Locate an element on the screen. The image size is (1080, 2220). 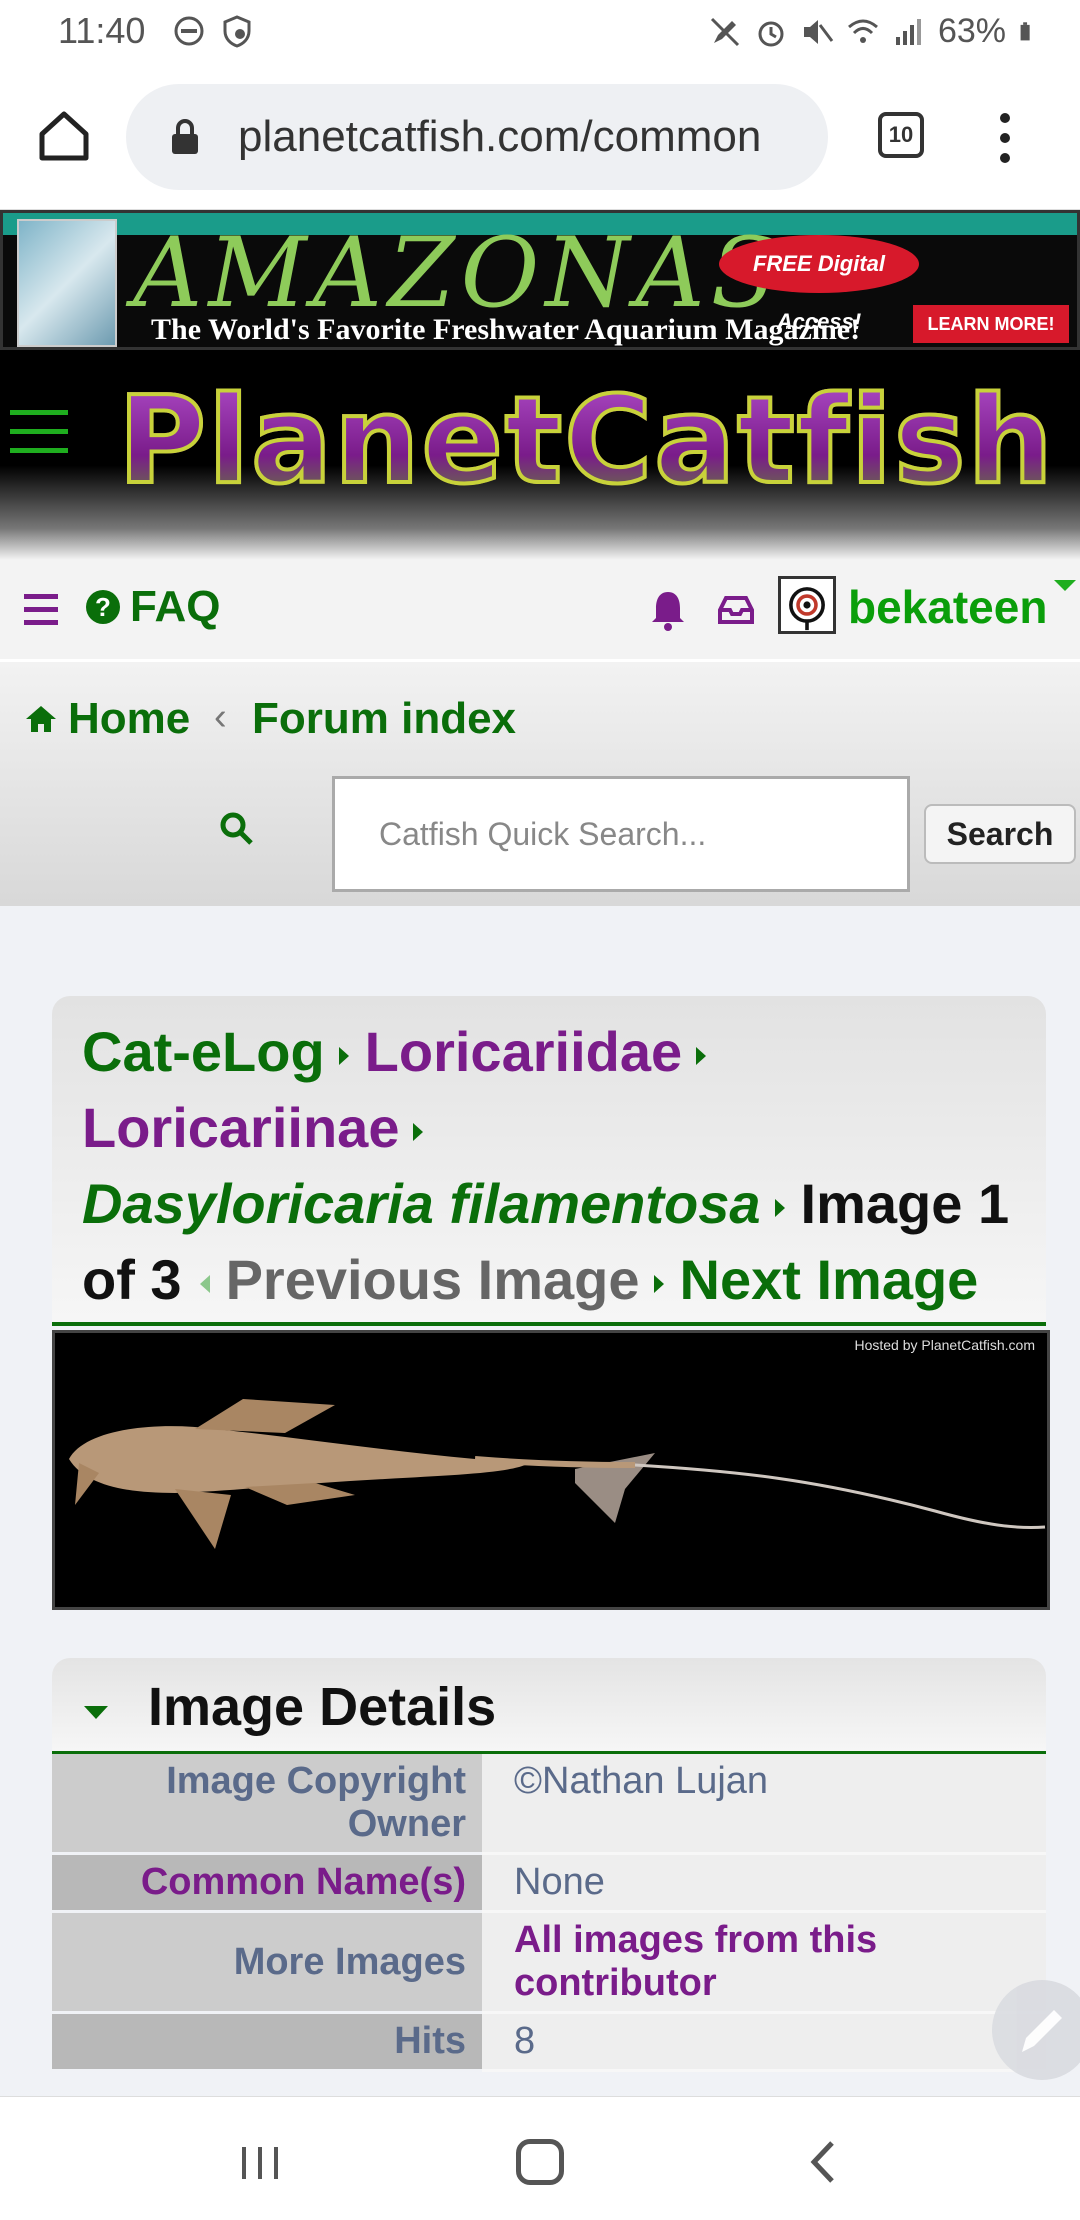
status-icons-right: 63% is located at coordinates (874, 31).